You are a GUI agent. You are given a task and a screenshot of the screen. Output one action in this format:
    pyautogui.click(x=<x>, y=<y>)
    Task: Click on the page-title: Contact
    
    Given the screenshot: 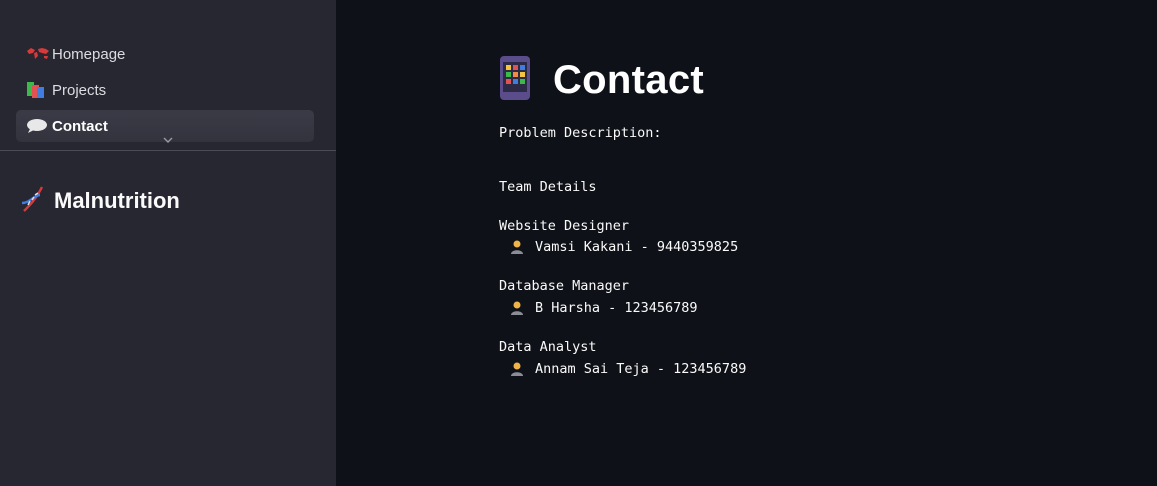 What is the action you would take?
    pyautogui.click(x=628, y=79)
    